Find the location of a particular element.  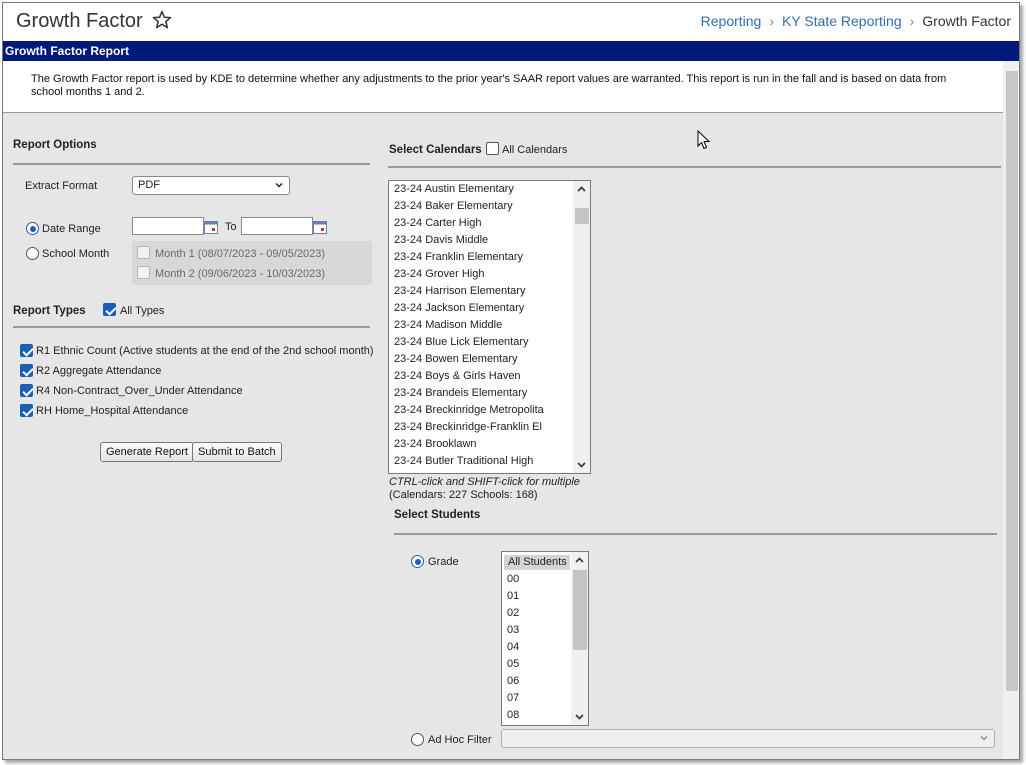

select-calendars-title: Select Calendars is located at coordinates (435, 150).